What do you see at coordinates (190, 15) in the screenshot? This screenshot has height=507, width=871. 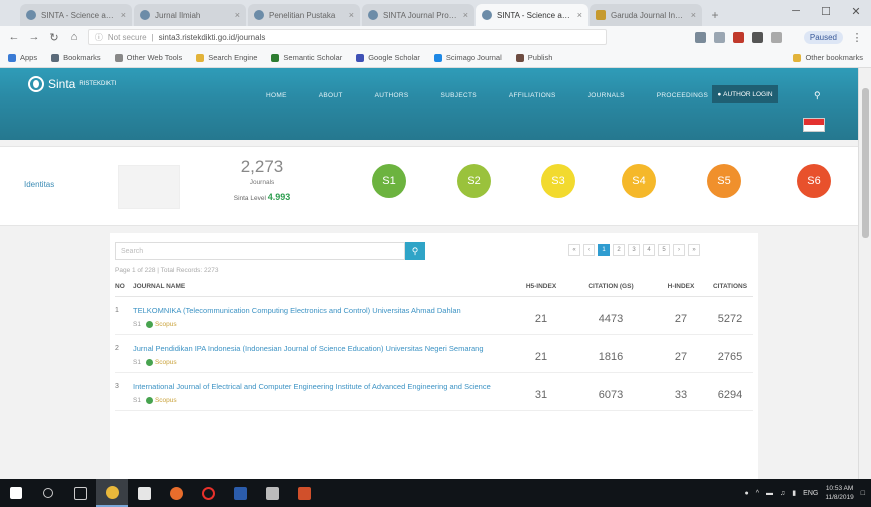 I see `browser-tab: Jurnal Ilmiah ×` at bounding box center [190, 15].